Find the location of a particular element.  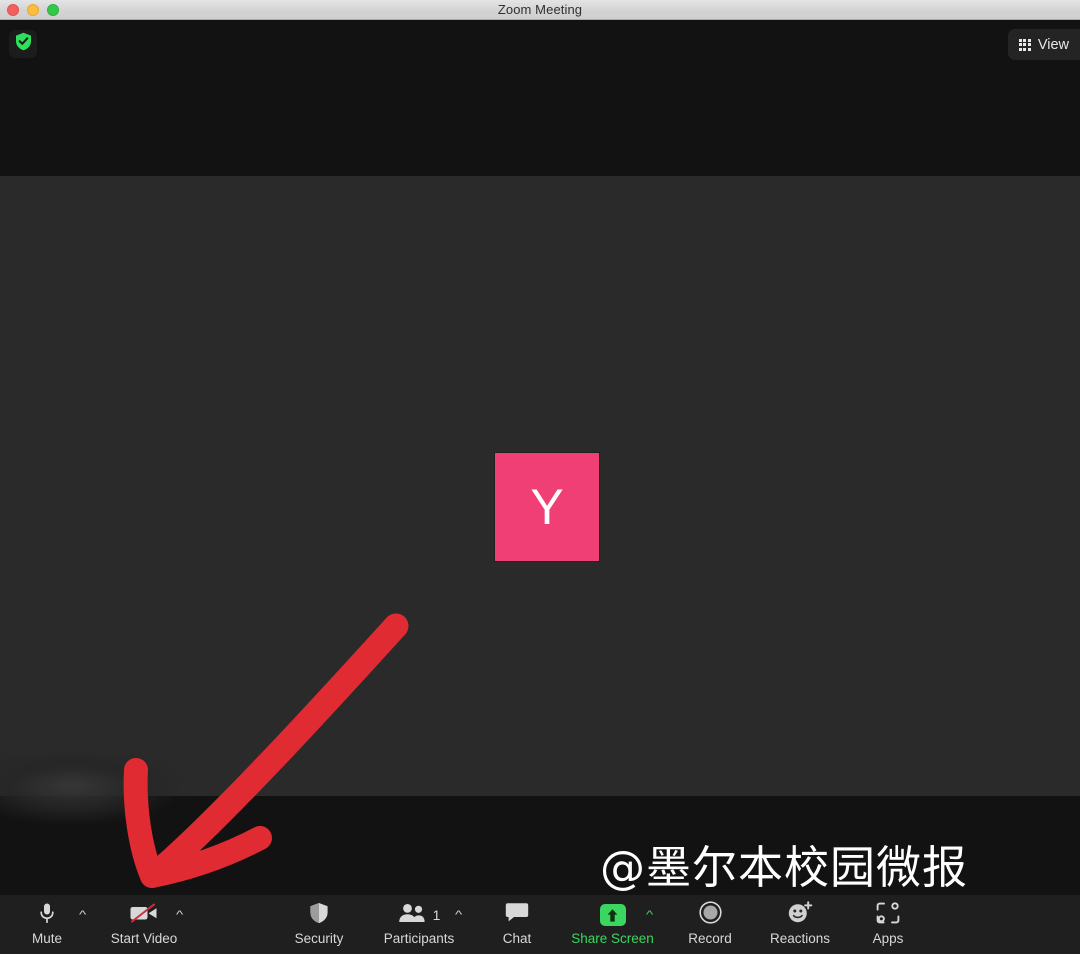

video-options-caret: ^ is located at coordinates (180, 924).